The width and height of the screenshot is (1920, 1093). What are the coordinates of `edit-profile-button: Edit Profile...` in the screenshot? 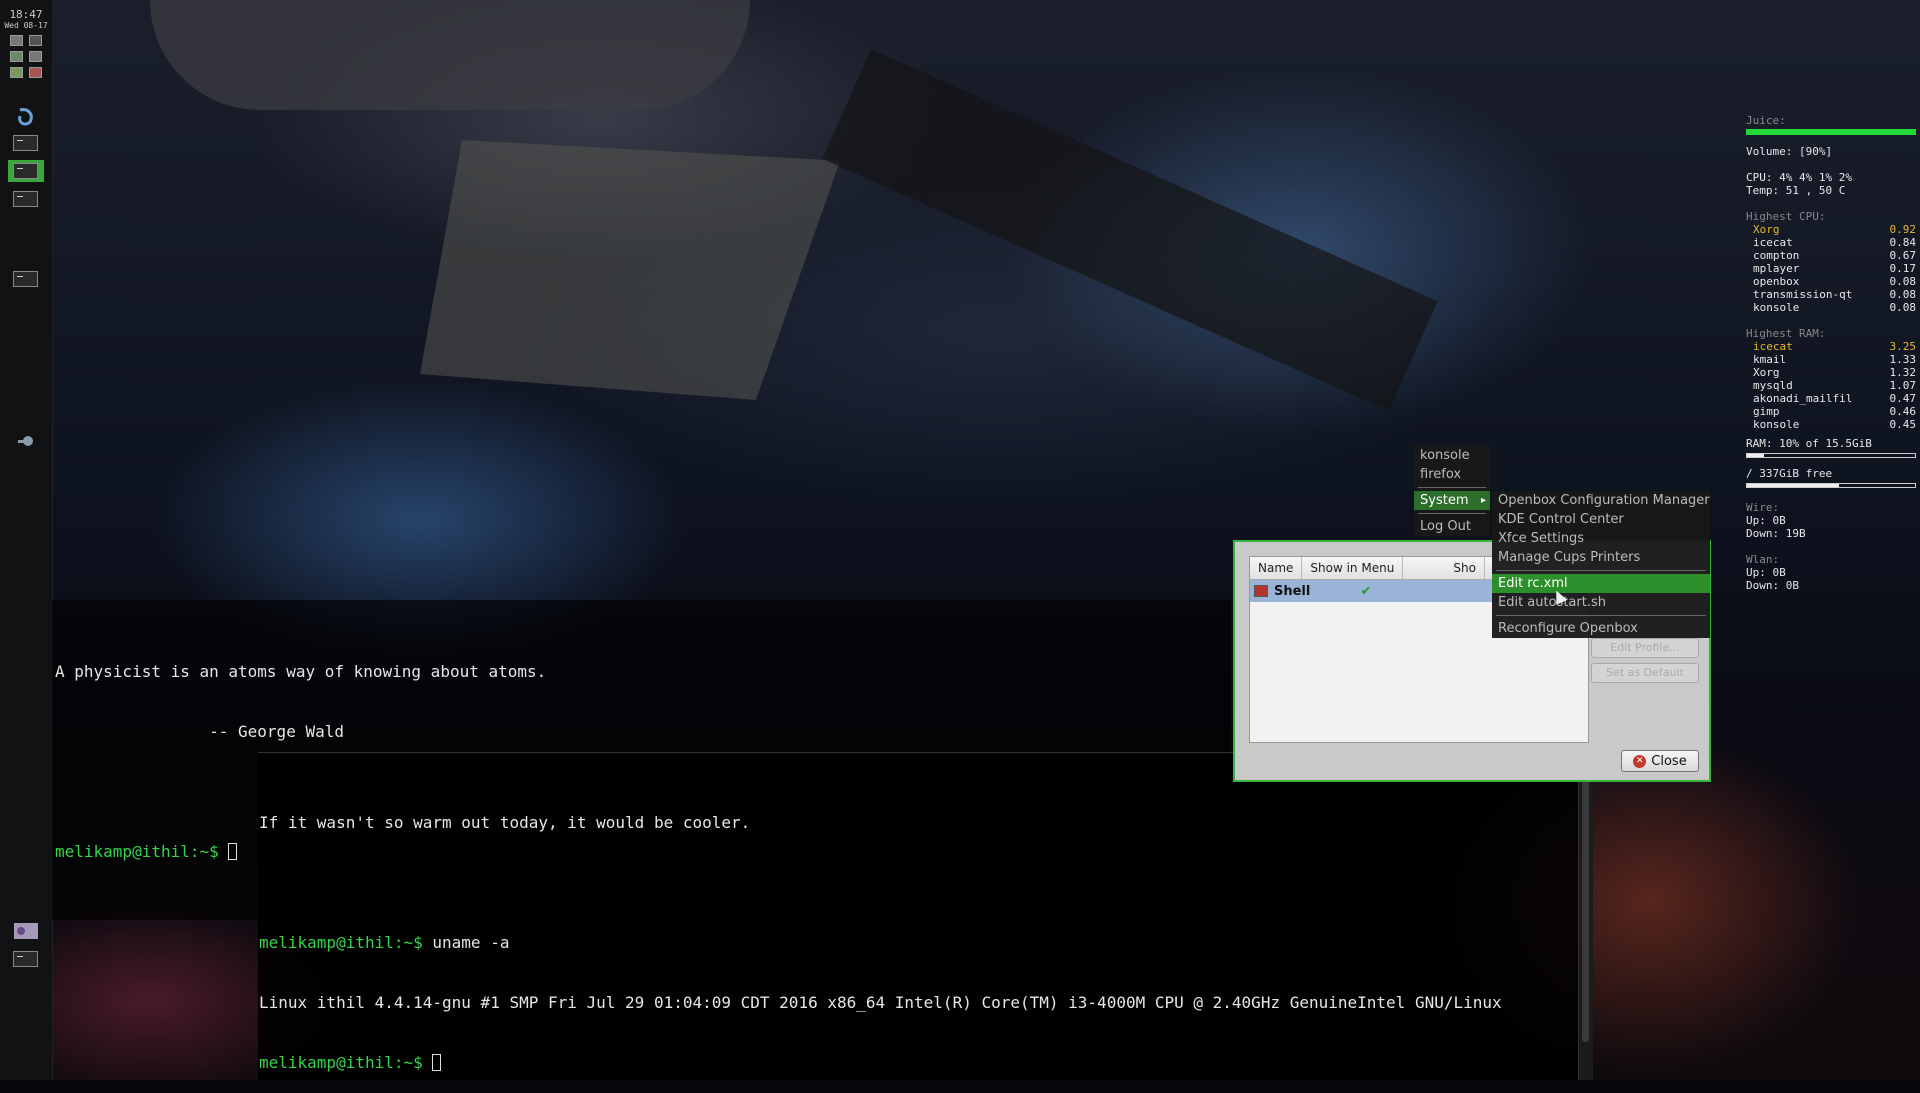 It's located at (1645, 648).